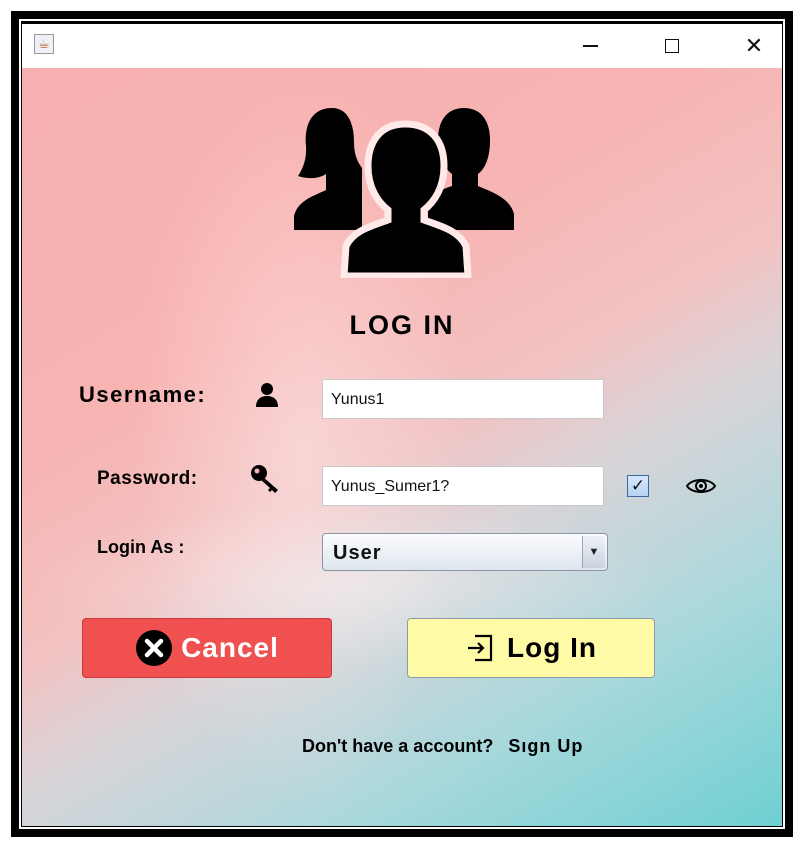 This screenshot has height=848, width=806. I want to click on maximize-button, so click(672, 46).